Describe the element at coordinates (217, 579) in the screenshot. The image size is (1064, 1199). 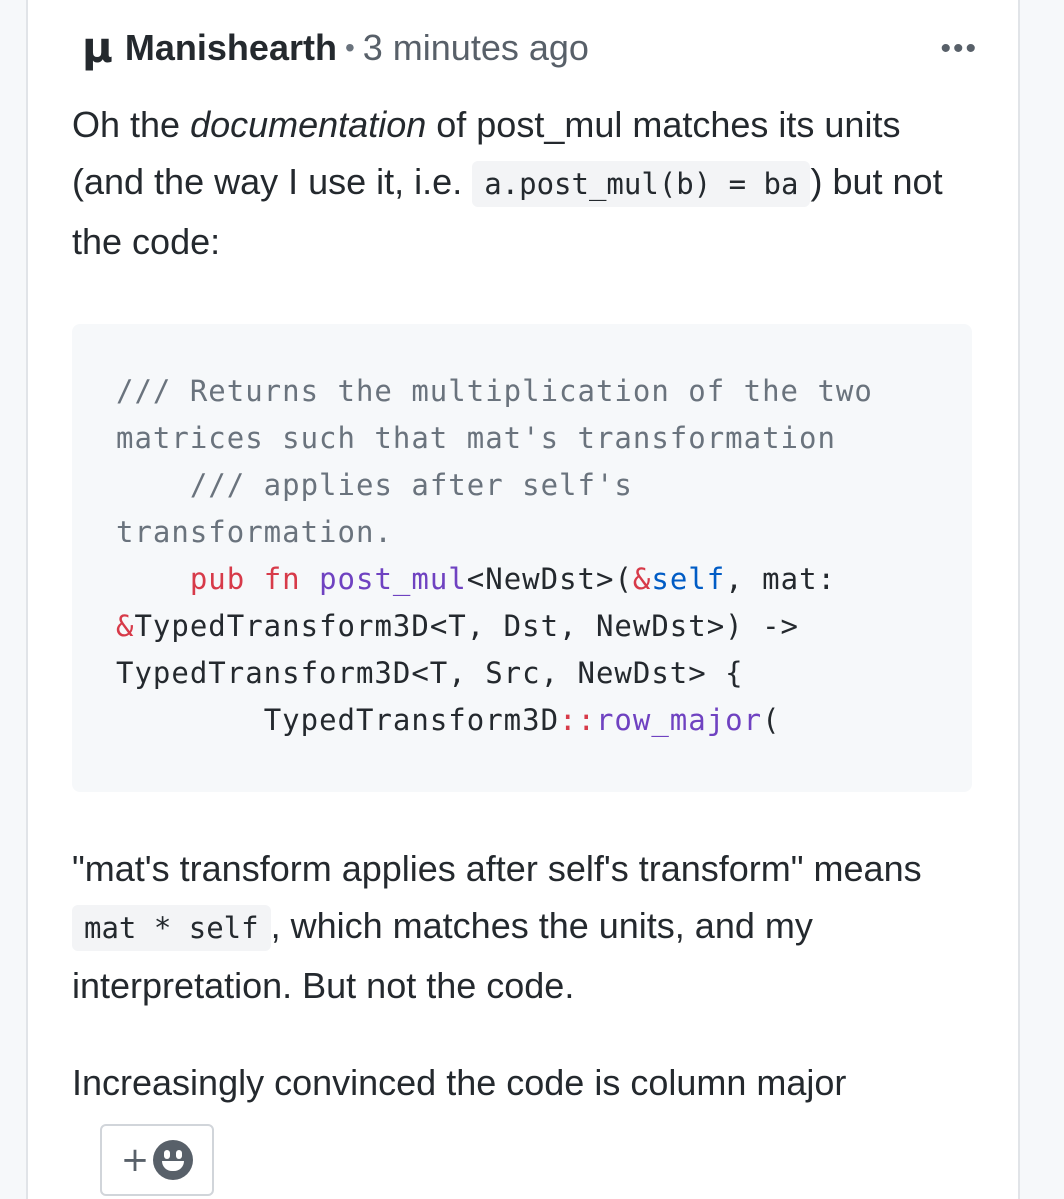
I see `code-keyword: pub` at that location.